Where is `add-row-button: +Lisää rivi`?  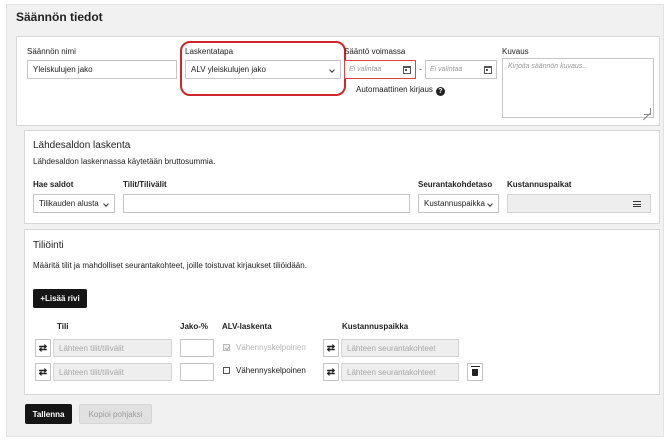
add-row-button: +Lisää rivi is located at coordinates (60, 298).